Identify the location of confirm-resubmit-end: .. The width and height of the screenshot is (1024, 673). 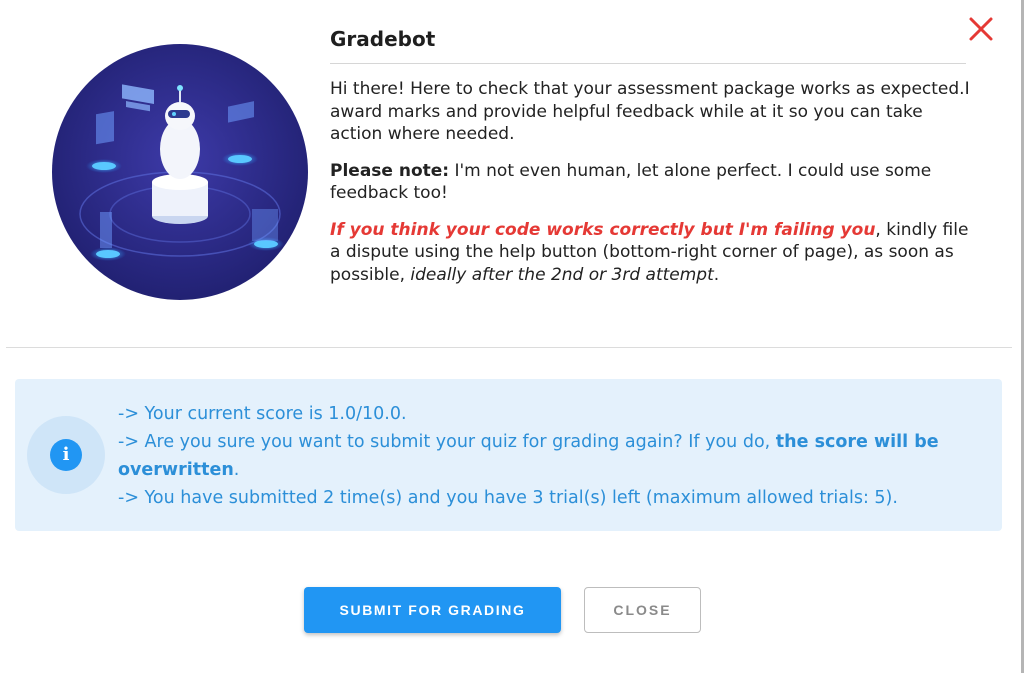
(236, 470).